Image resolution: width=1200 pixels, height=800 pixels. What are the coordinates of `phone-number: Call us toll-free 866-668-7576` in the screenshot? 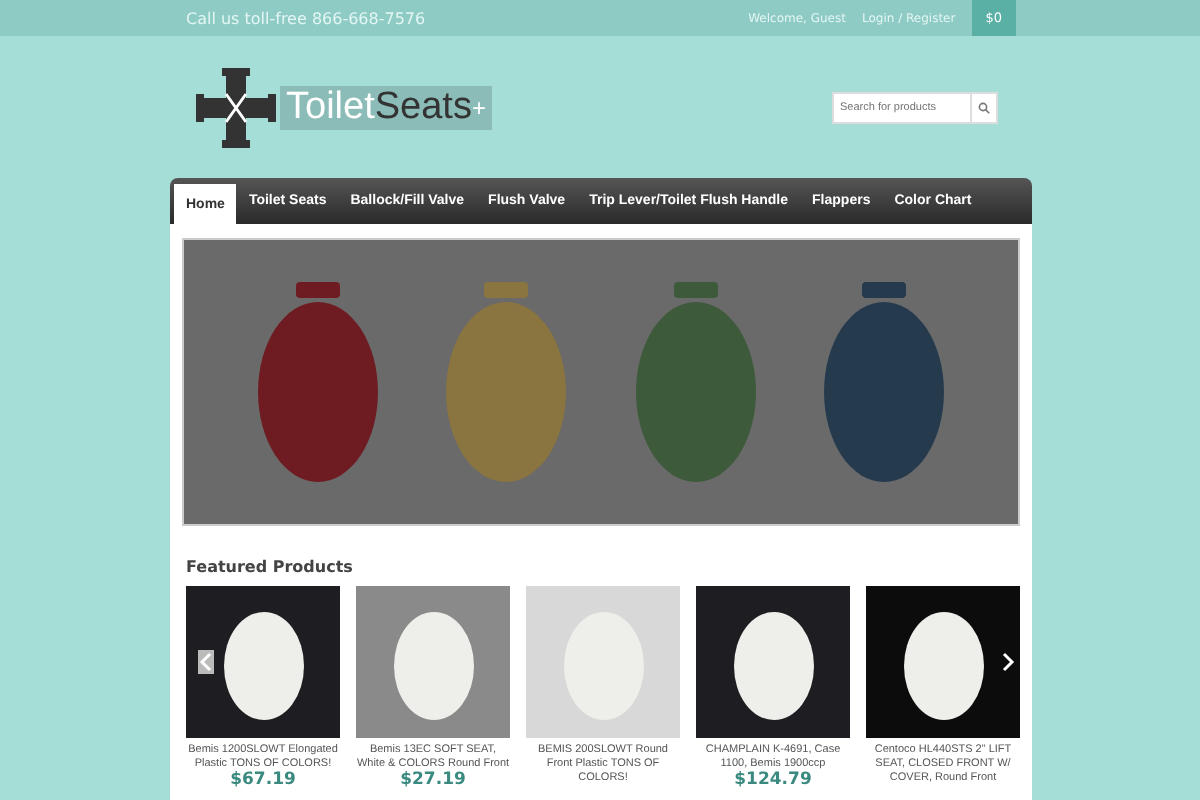 It's located at (306, 18).